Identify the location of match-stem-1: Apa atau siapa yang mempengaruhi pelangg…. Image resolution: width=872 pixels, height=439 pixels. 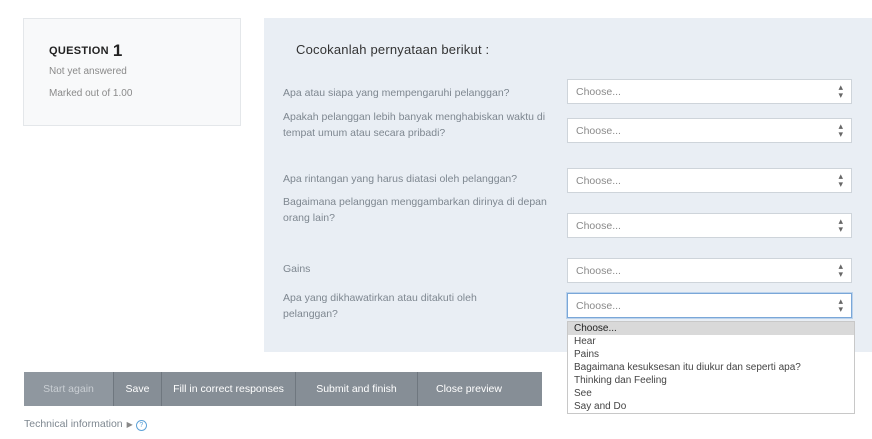
(396, 93).